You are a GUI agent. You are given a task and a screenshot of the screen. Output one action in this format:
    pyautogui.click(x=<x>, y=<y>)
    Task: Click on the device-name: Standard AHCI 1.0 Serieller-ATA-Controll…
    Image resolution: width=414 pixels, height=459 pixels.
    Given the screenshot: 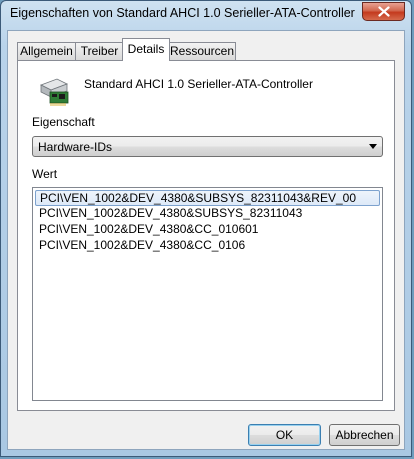 What is the action you would take?
    pyautogui.click(x=198, y=84)
    